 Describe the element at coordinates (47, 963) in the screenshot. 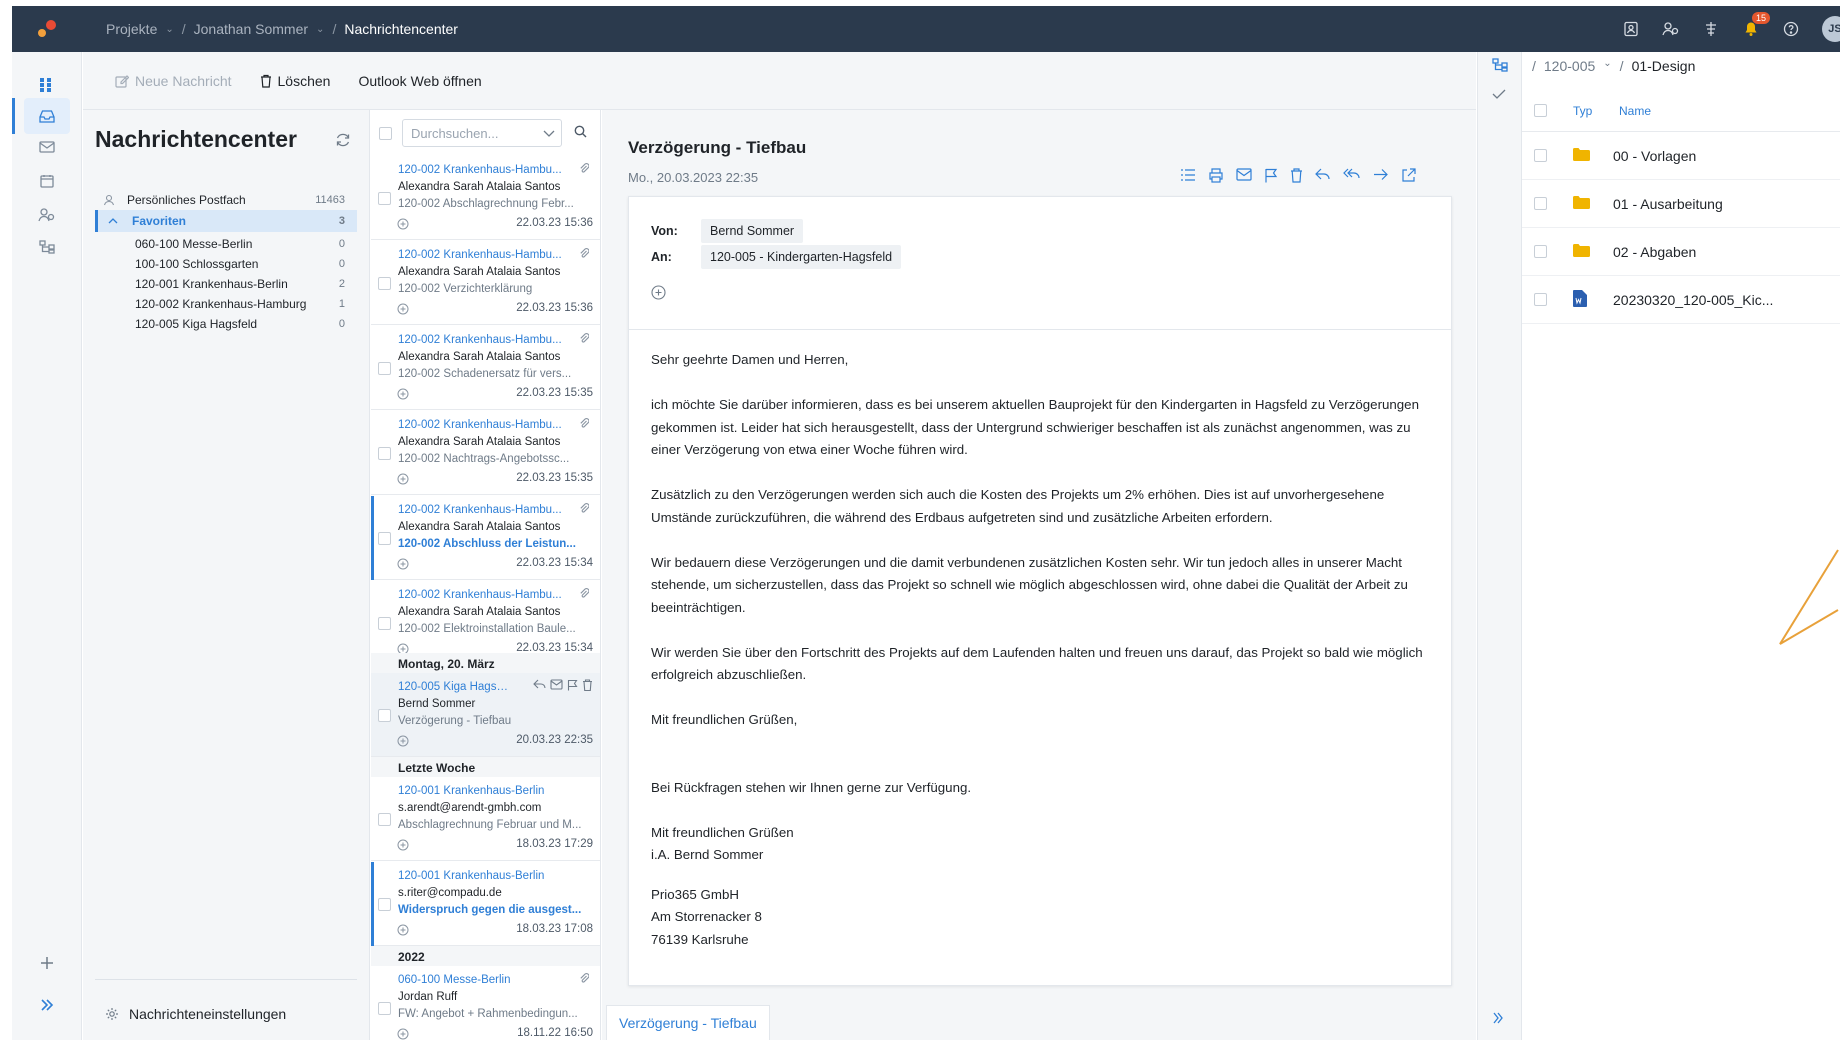

I see `add-icon` at that location.